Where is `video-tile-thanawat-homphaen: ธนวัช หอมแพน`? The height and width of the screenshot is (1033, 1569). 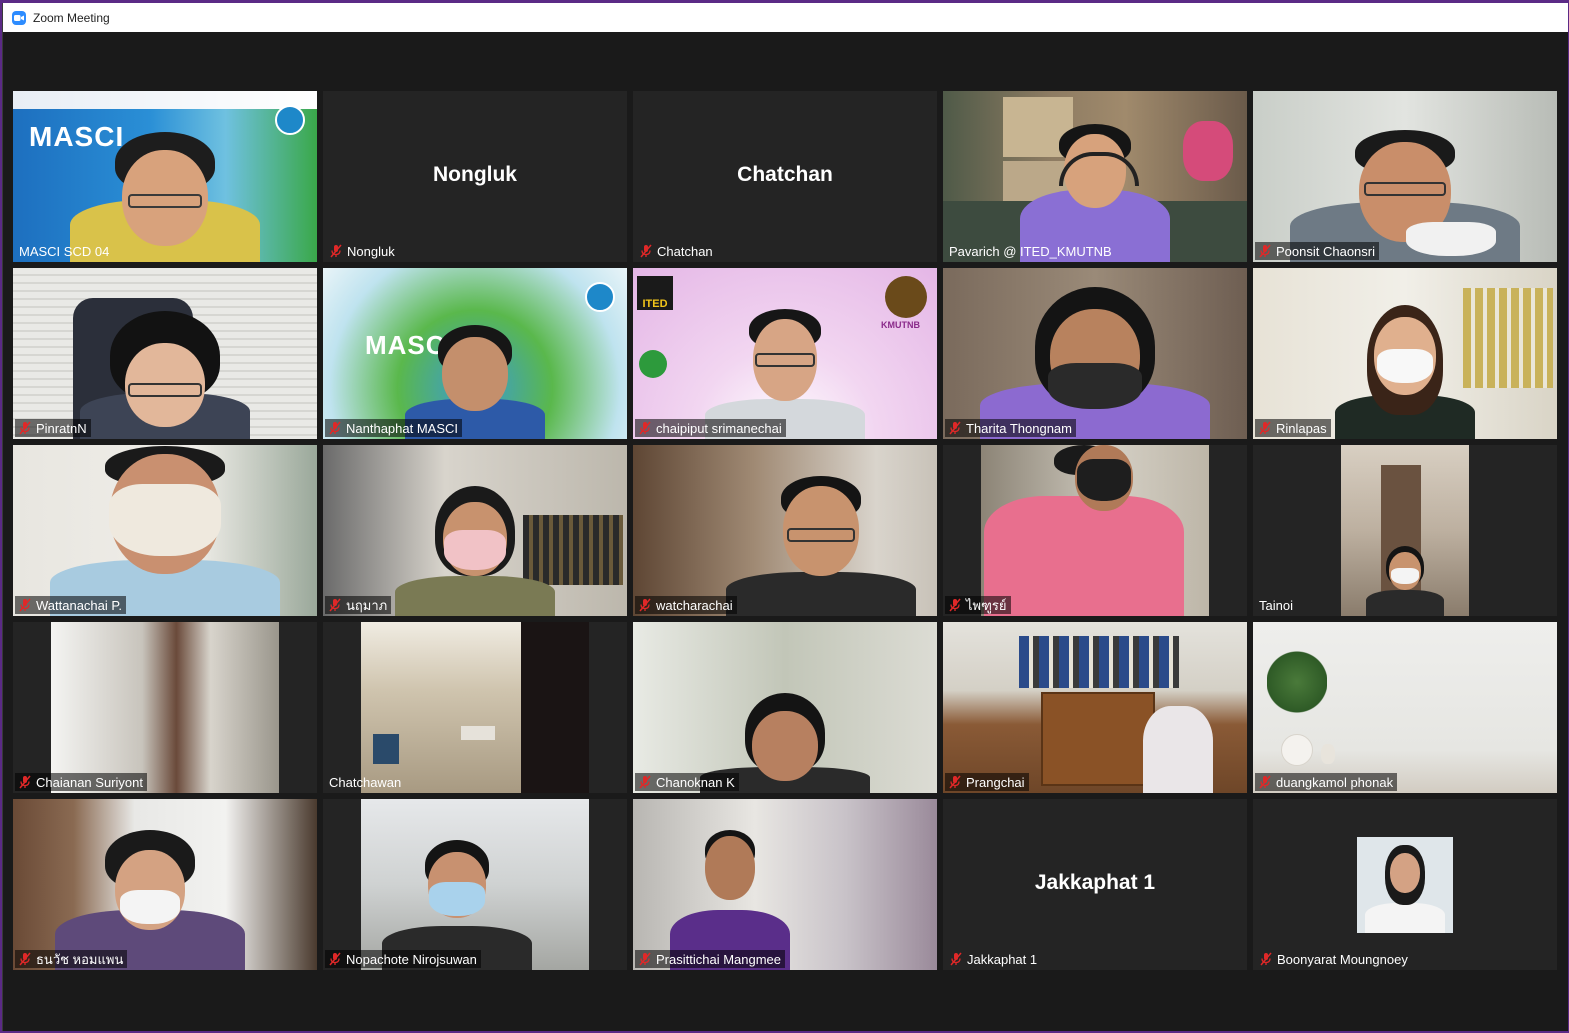
video-tile-thanawat-homphaen: ธนวัช หอมแพน is located at coordinates (165, 884).